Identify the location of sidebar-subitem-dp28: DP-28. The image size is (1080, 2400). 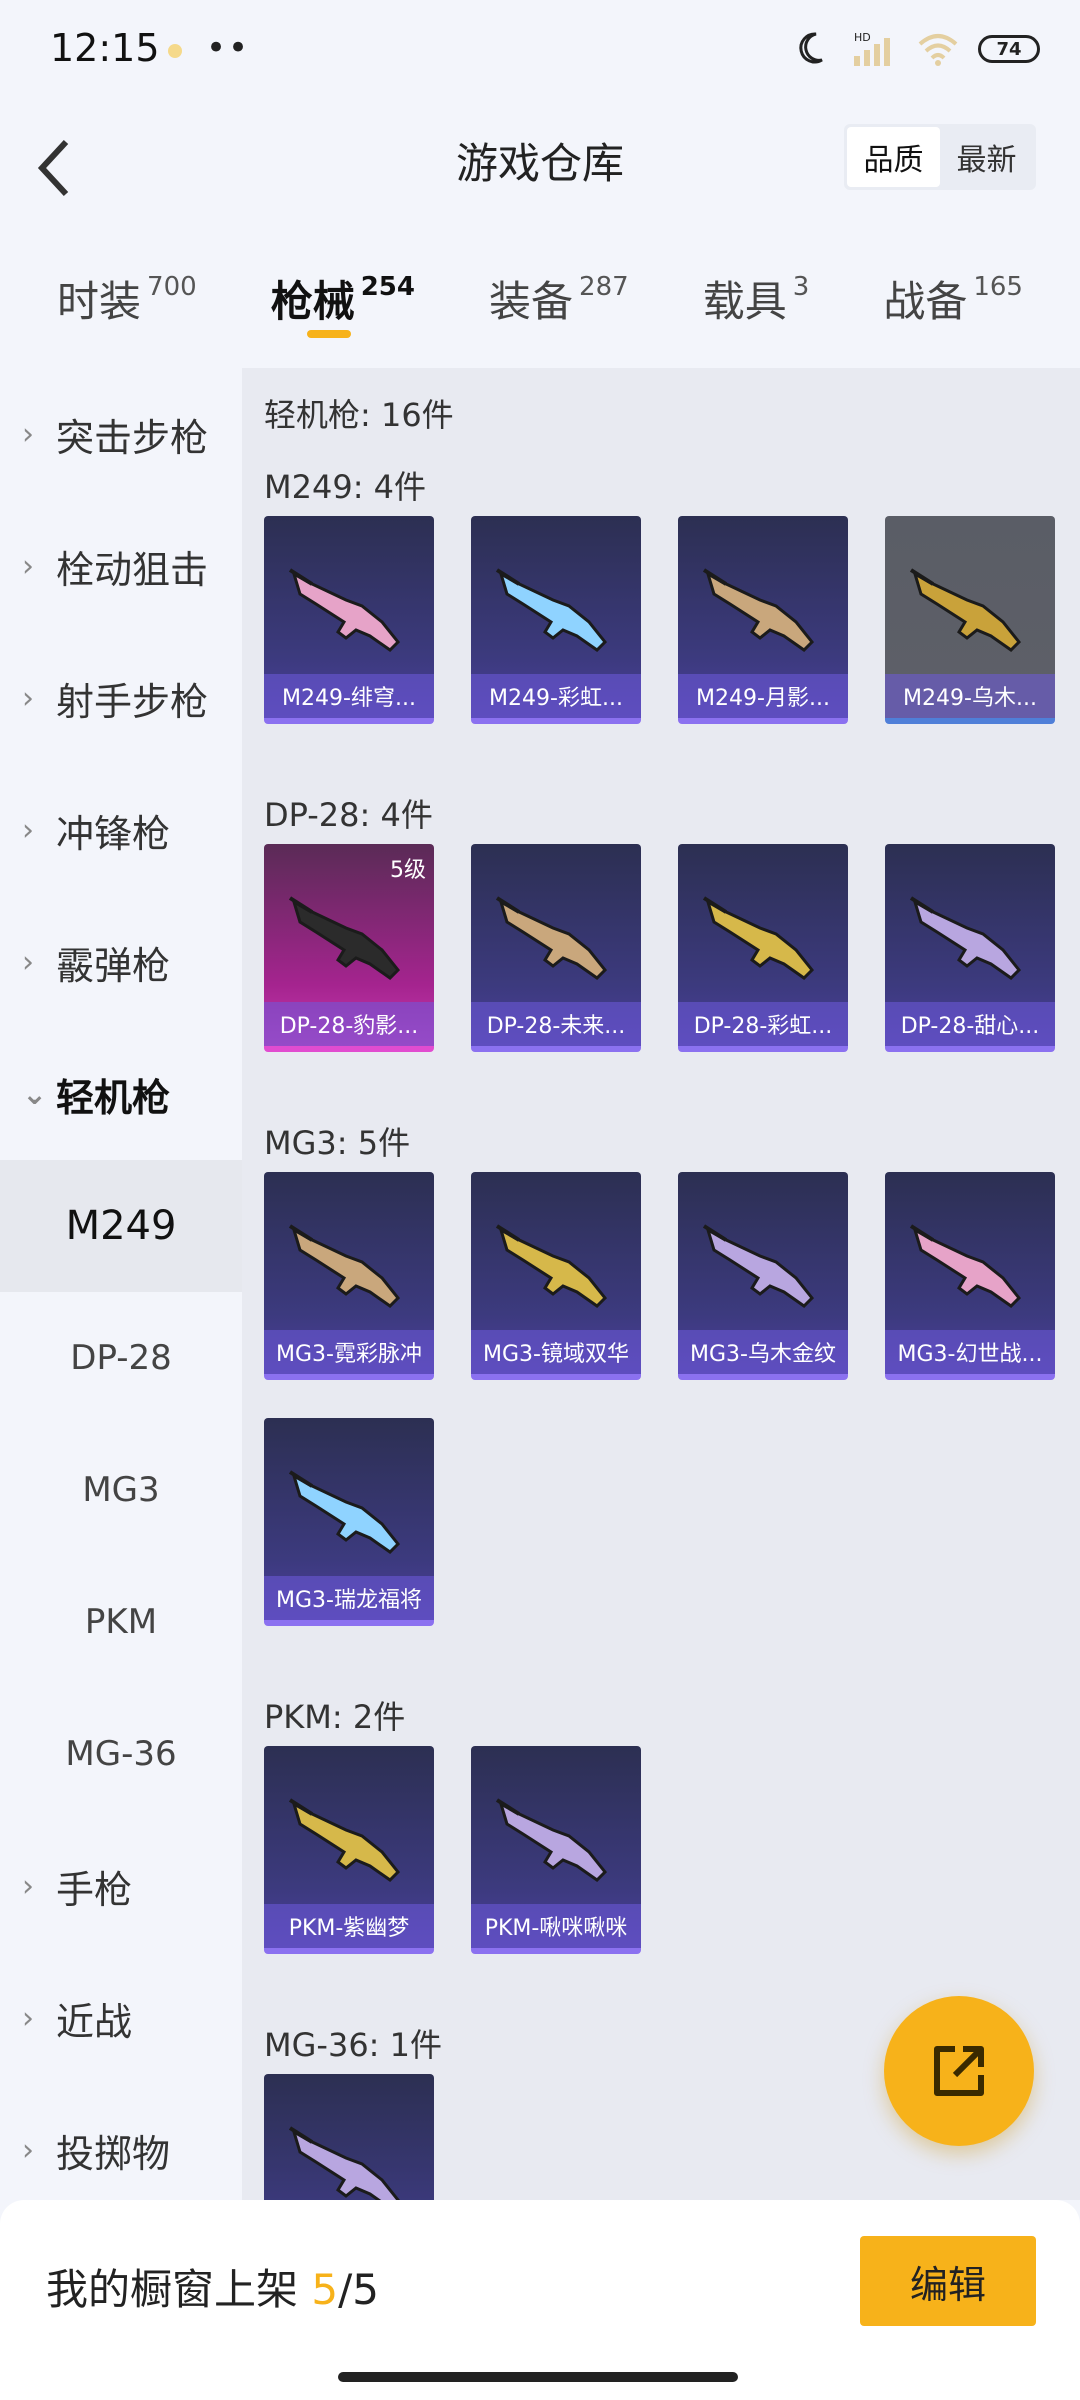
(121, 1358).